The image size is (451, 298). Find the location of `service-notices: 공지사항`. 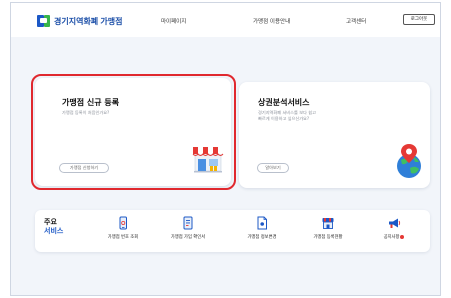

service-notices: 공지사항 is located at coordinates (394, 231).